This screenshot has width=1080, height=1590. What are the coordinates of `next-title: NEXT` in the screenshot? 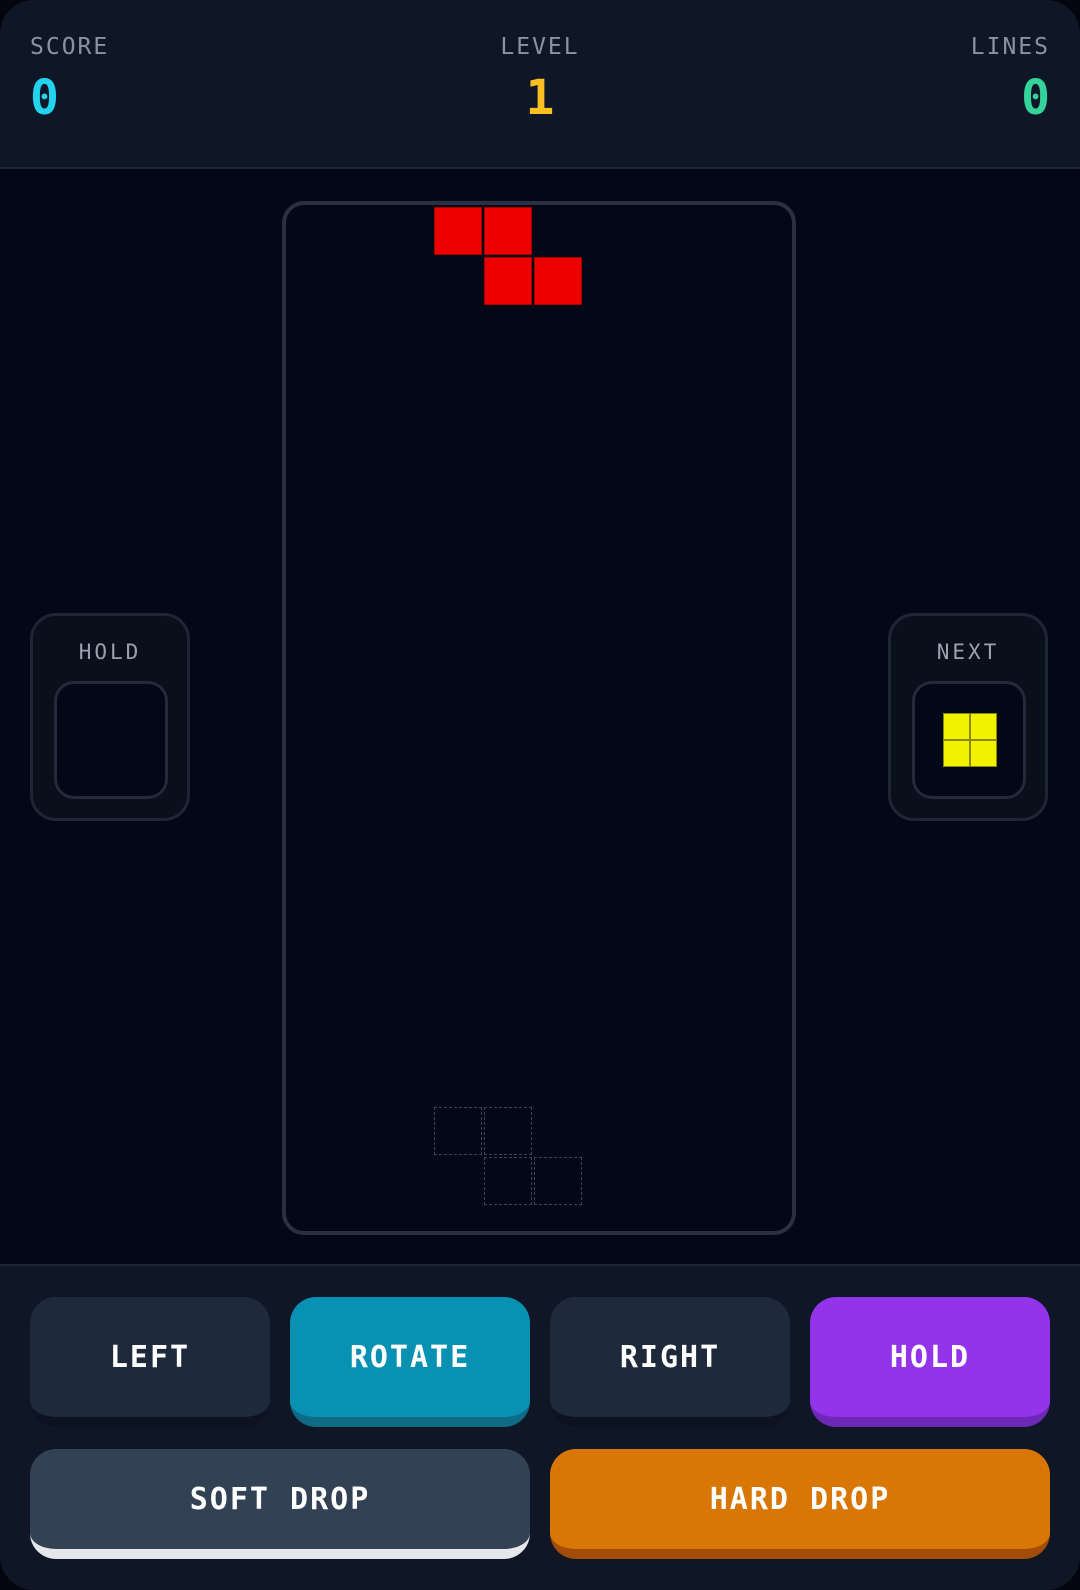 It's located at (968, 652).